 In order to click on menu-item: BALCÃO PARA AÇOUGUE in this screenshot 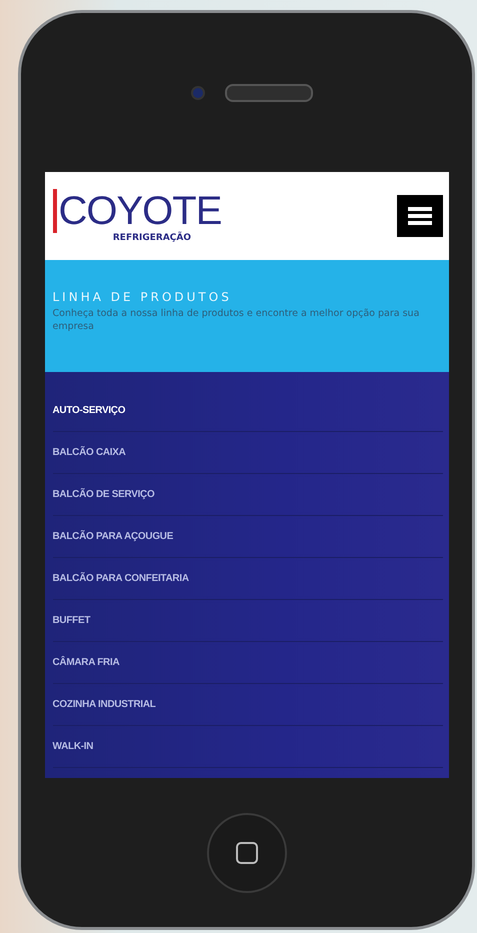, I will do `click(247, 537)`.